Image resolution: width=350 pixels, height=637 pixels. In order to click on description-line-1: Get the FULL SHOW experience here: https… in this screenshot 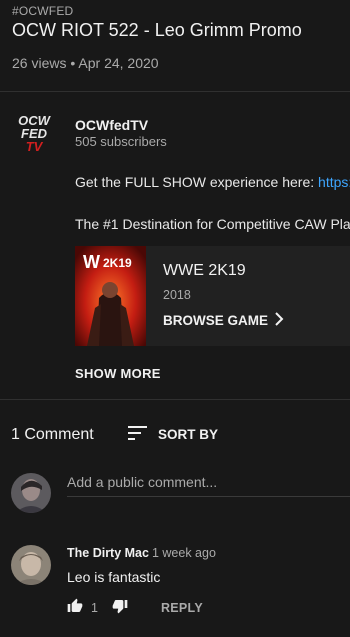, I will do `click(212, 182)`.